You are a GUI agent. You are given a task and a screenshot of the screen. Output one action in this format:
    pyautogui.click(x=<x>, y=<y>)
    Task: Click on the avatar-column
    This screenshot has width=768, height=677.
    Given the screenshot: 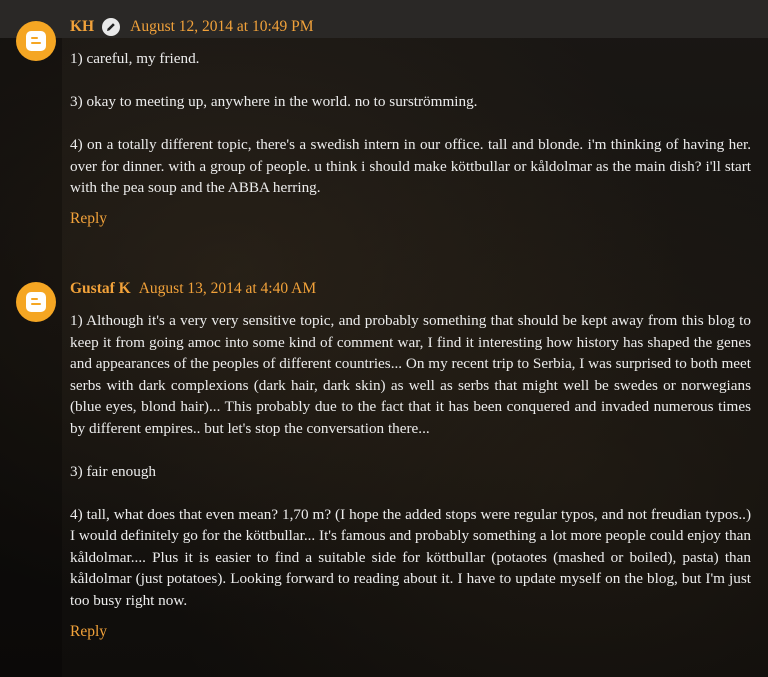 What is the action you would take?
    pyautogui.click(x=31, y=357)
    